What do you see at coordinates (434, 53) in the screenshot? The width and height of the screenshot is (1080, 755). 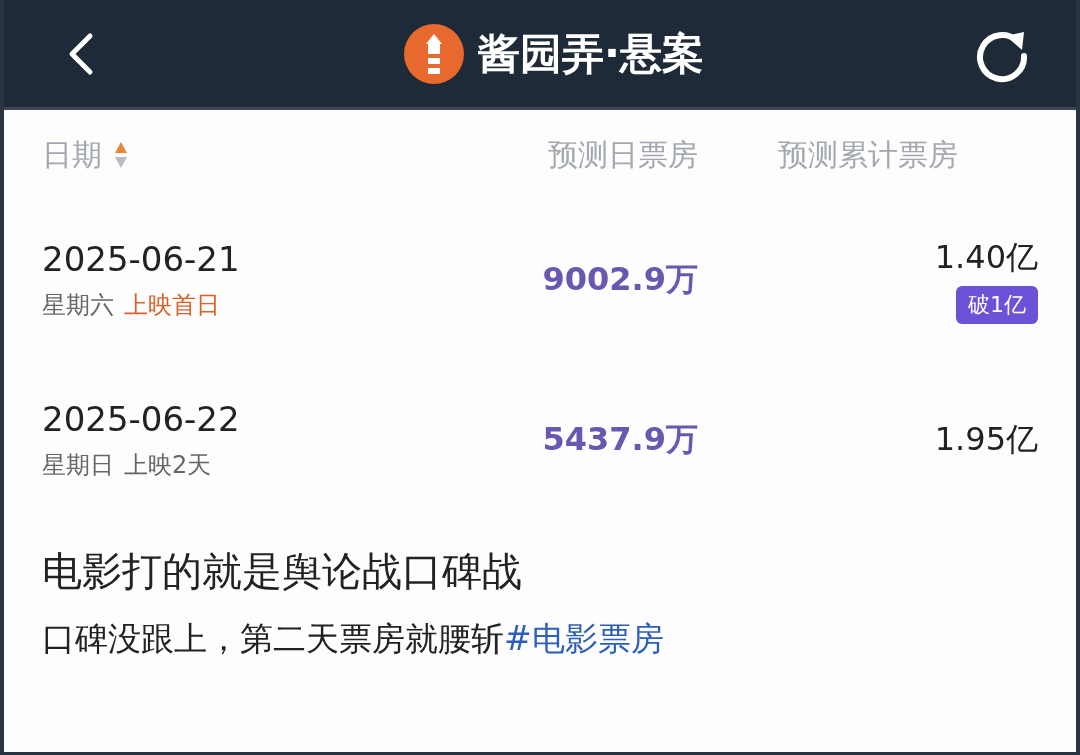 I see `lighthouse-logo-icon` at bounding box center [434, 53].